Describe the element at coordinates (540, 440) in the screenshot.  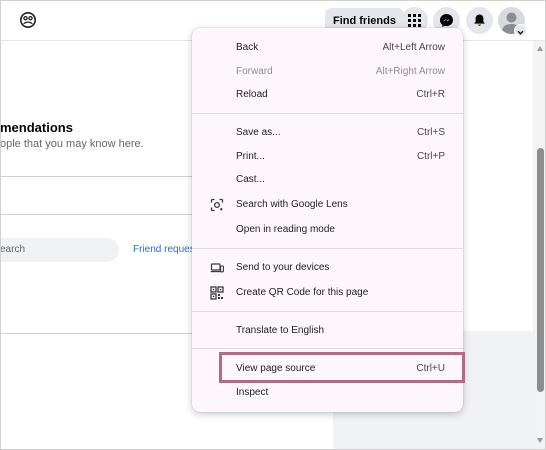
I see `scroll-down-arrow-icon` at that location.